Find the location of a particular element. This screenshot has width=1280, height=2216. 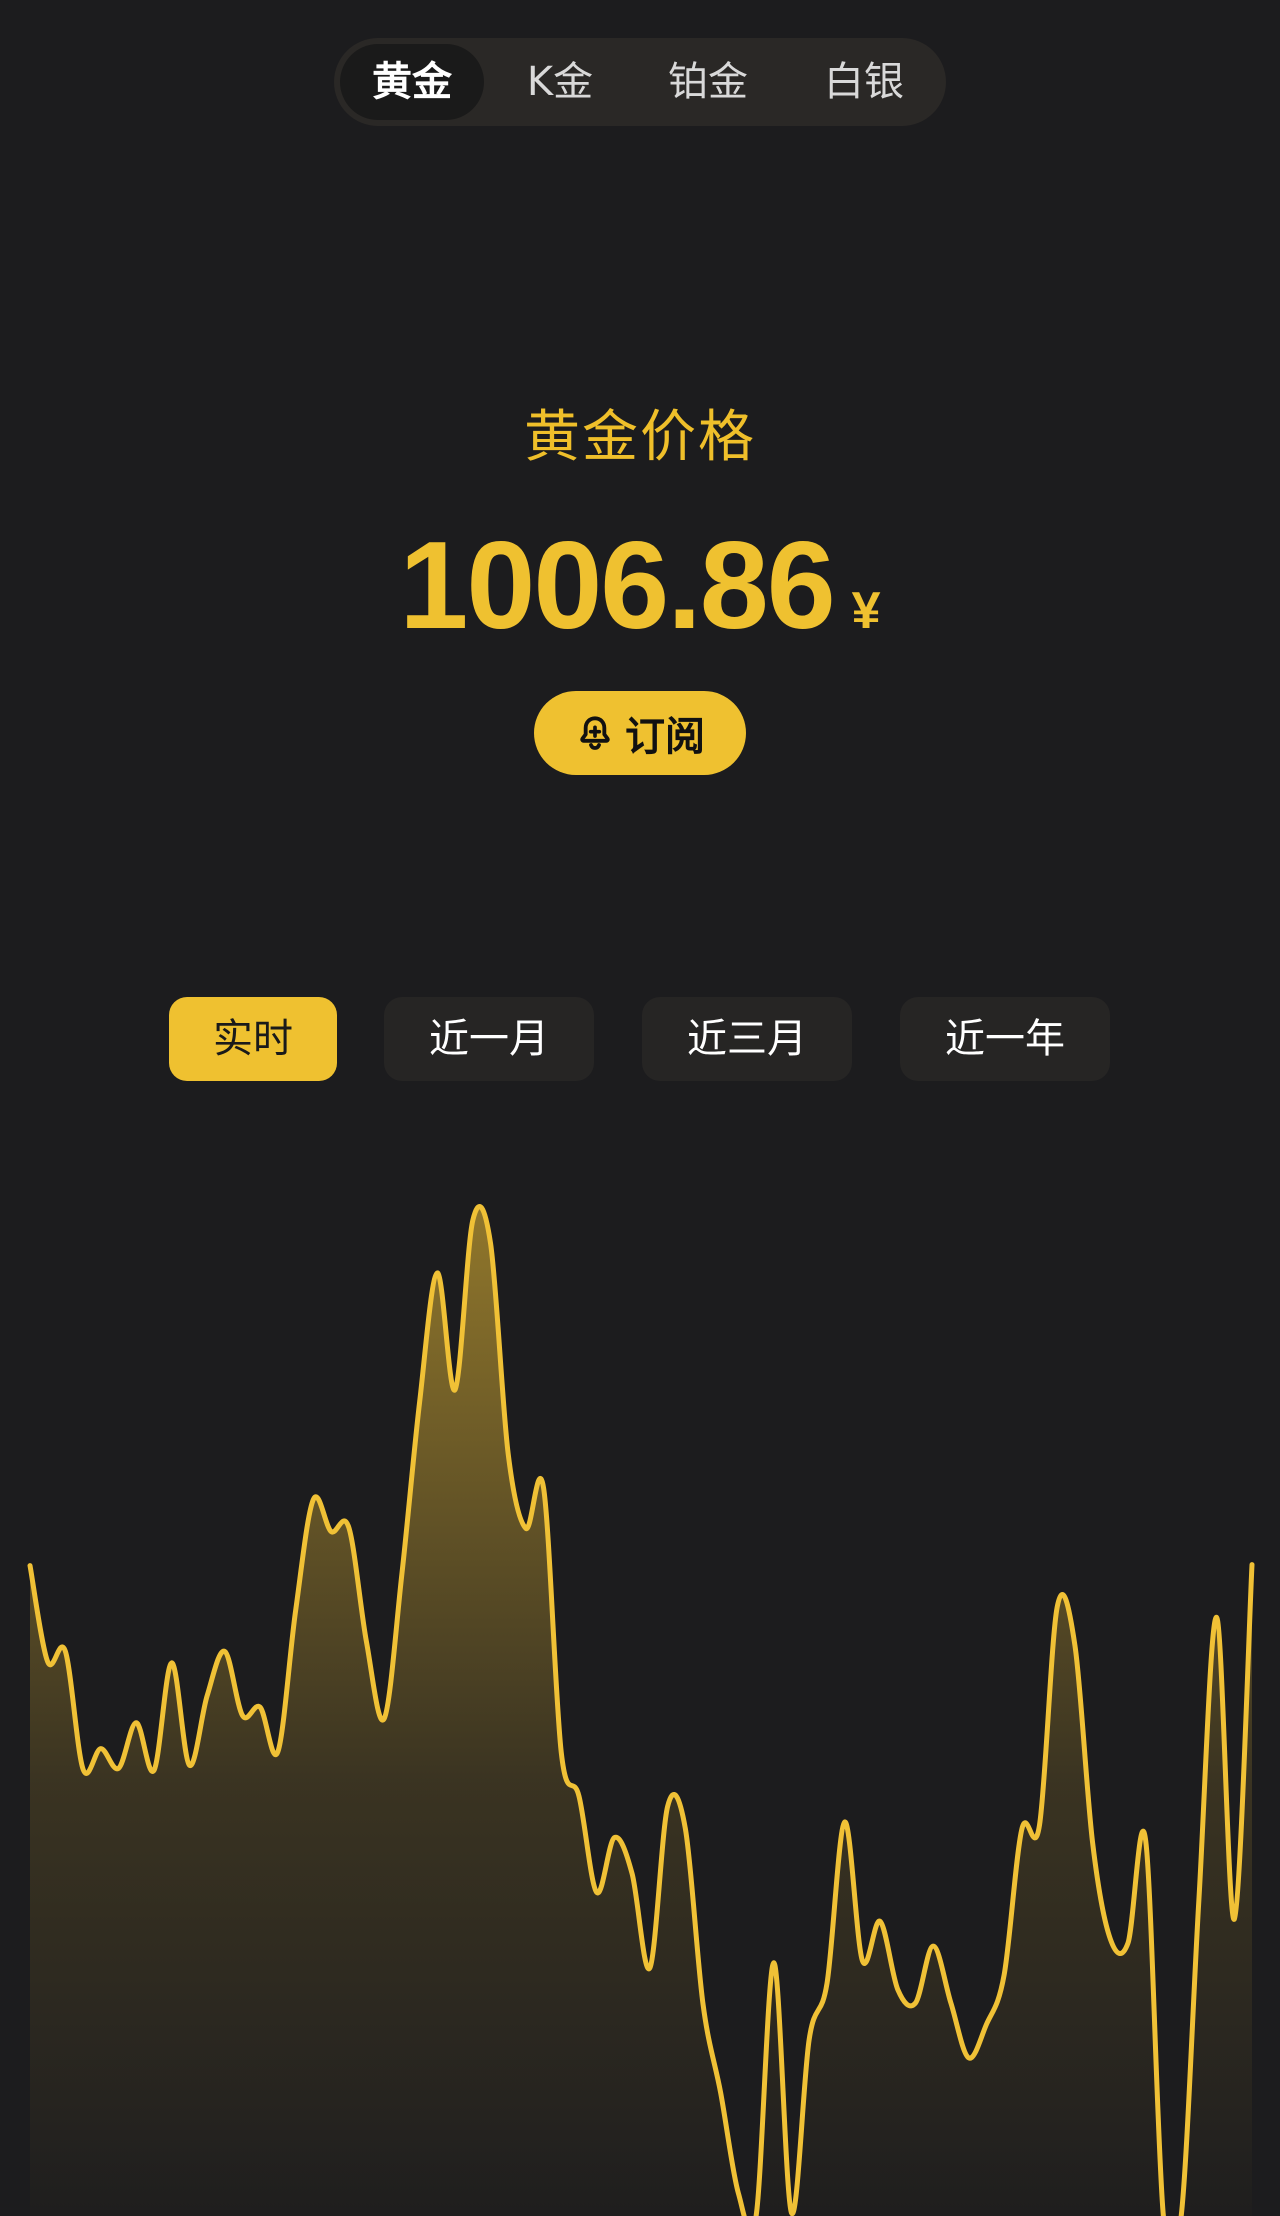

metal-segmented-control: 黄金 K金 铂金 白银 is located at coordinates (640, 82).